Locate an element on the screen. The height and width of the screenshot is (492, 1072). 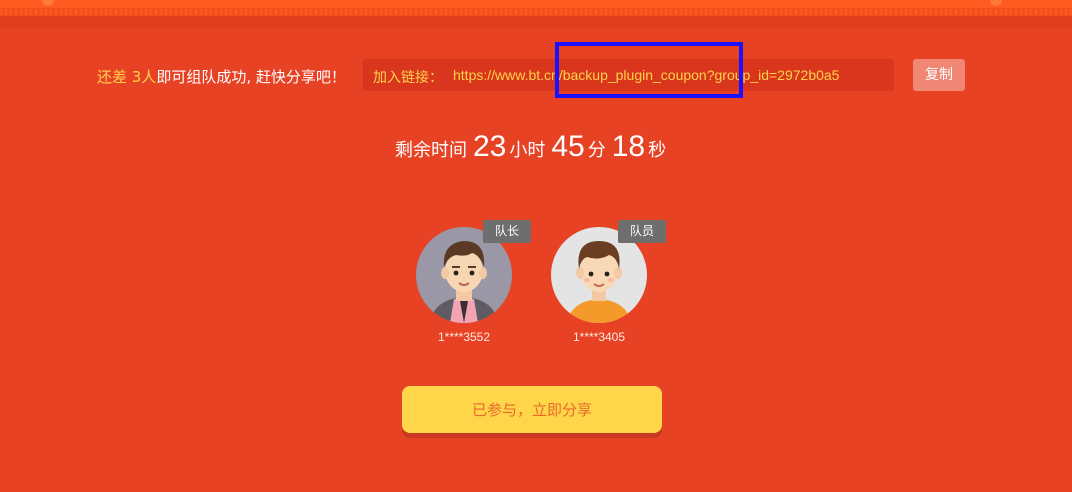
join-link-label: 加入链接： is located at coordinates (408, 78).